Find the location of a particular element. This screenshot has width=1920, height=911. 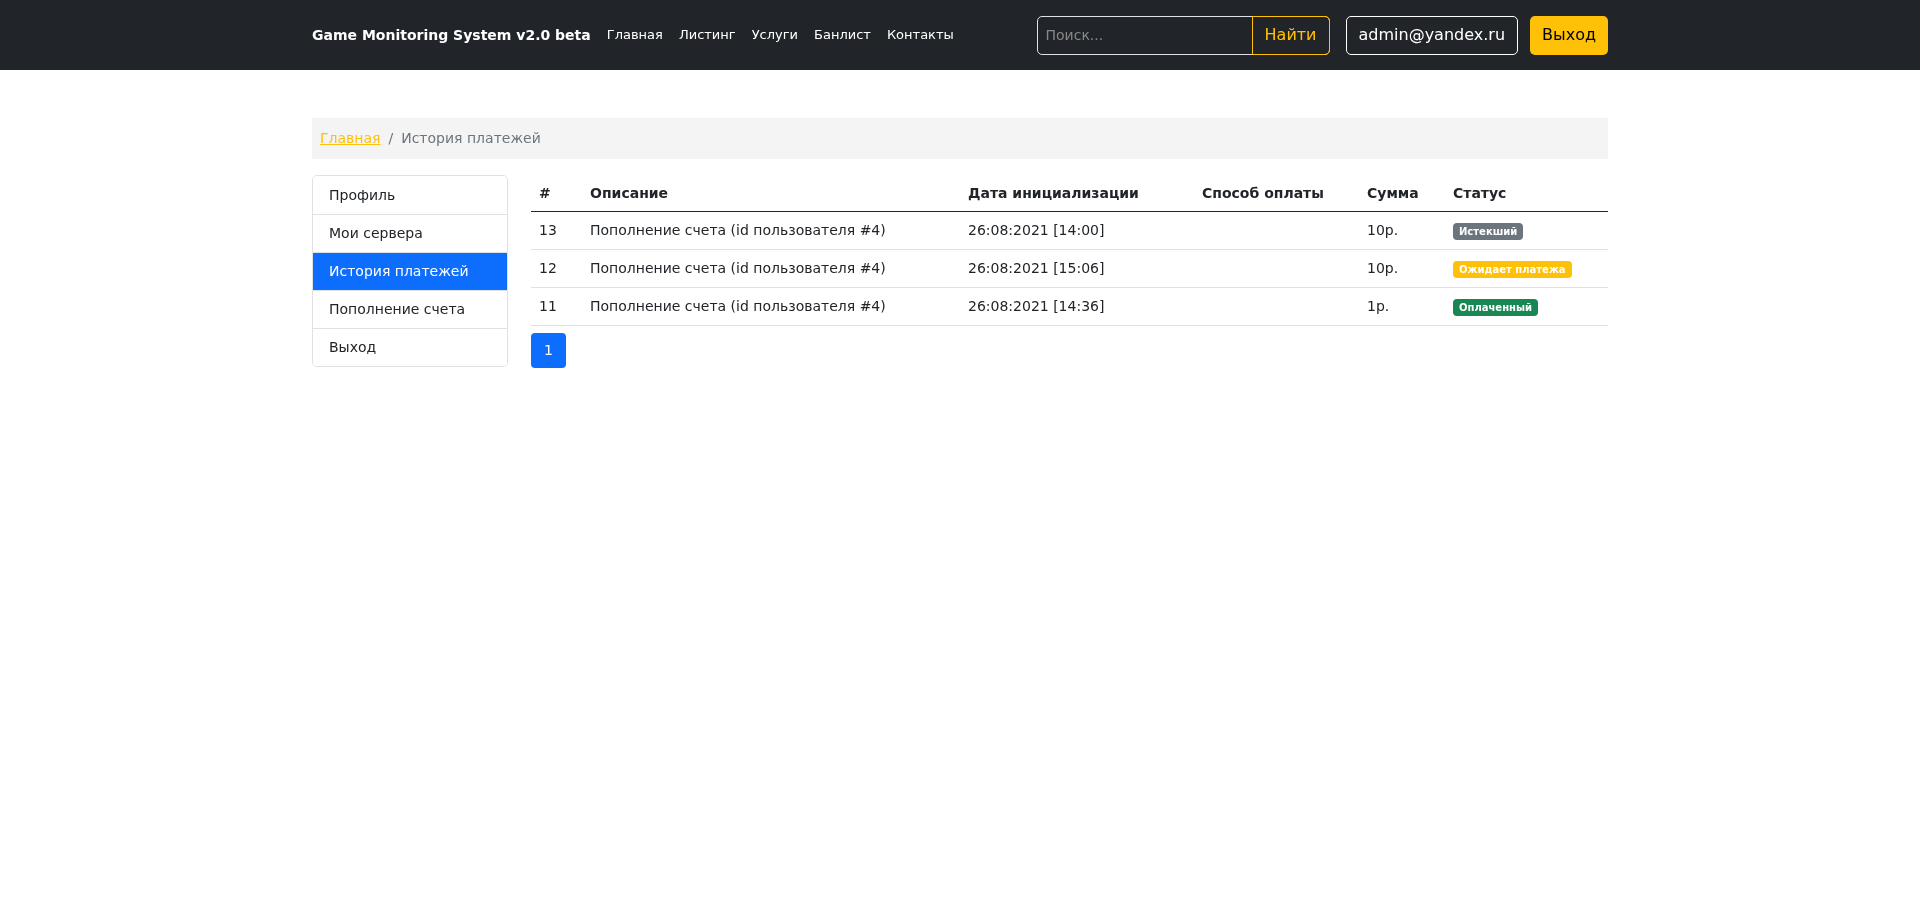

sidebar-item: История платежей is located at coordinates (410, 271).